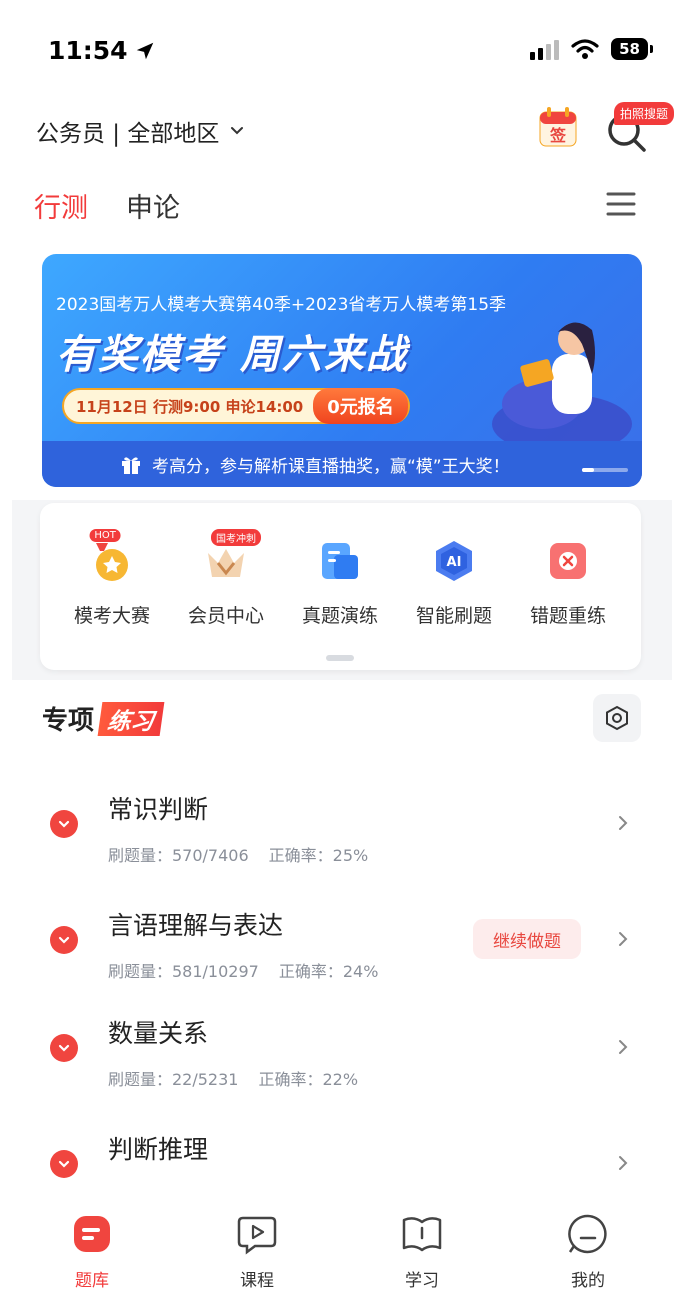 The image size is (684, 1304). Describe the element at coordinates (558, 135) in the screenshot. I see `checkin-label: 签` at that location.